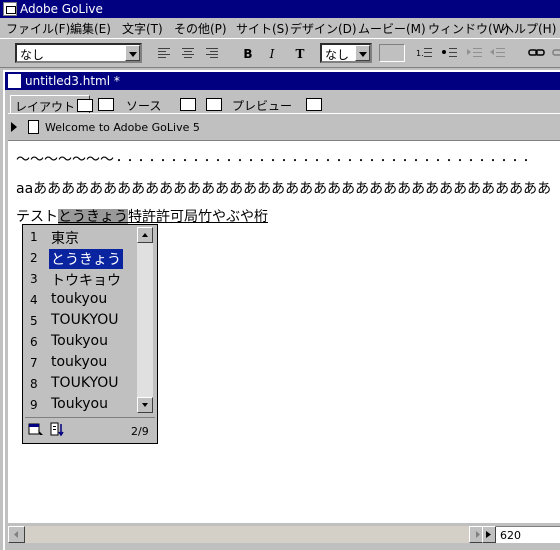  What do you see at coordinates (284, 113) in the screenshot?
I see `tab-divider` at bounding box center [284, 113].